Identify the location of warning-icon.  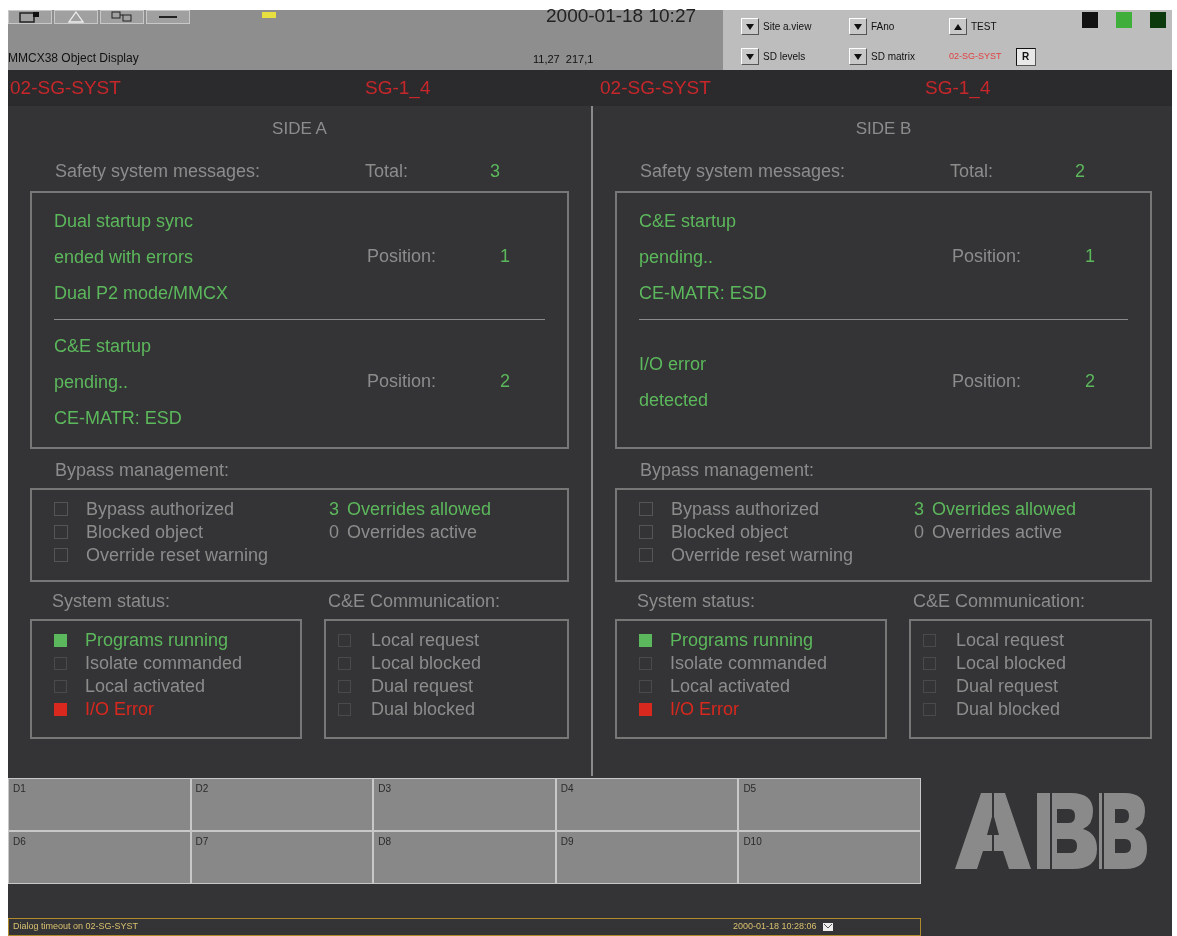
(76, 17).